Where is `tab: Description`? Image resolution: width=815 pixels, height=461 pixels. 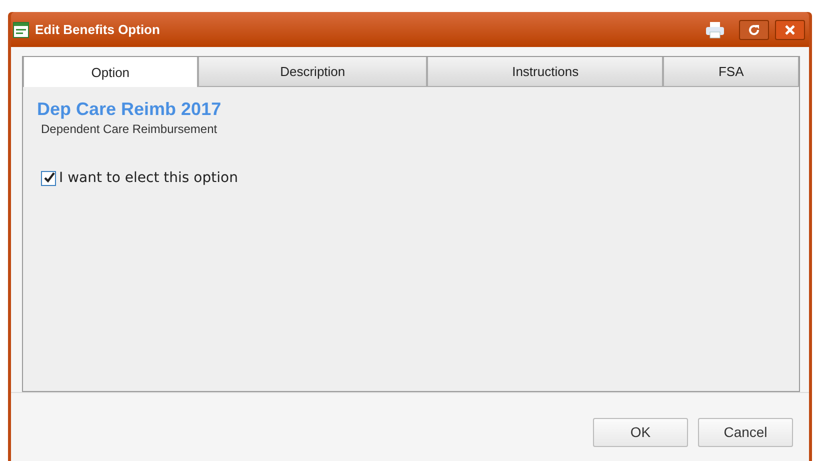
tab: Description is located at coordinates (313, 72).